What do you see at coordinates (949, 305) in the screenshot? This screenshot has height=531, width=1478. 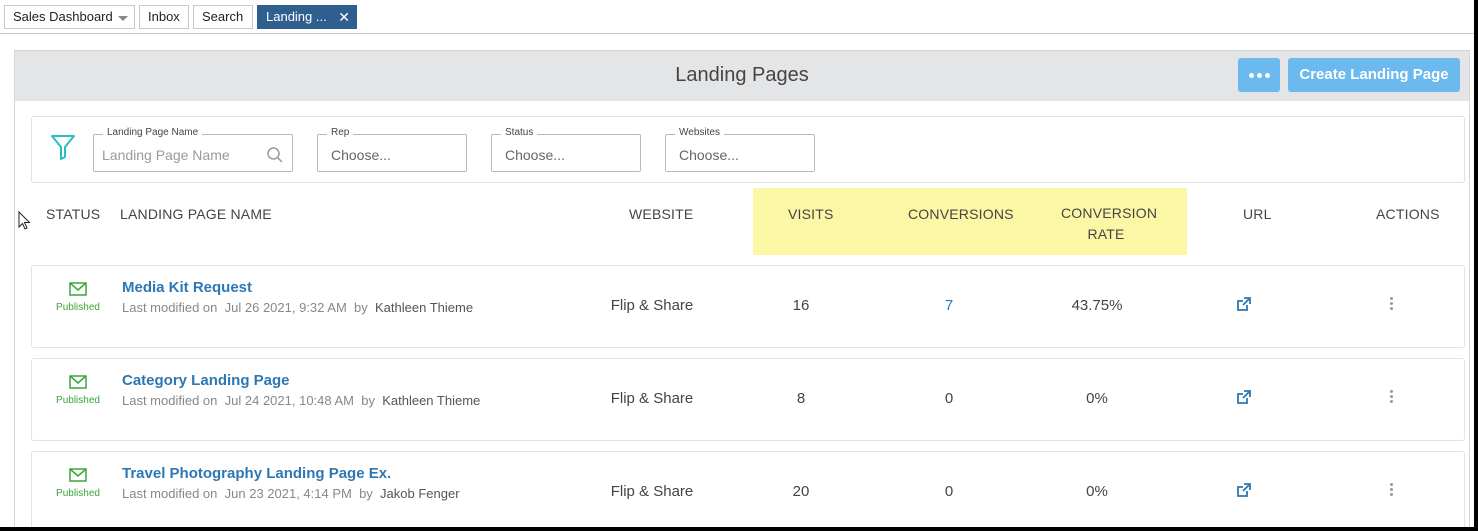 I see `conversions-cell: 7` at bounding box center [949, 305].